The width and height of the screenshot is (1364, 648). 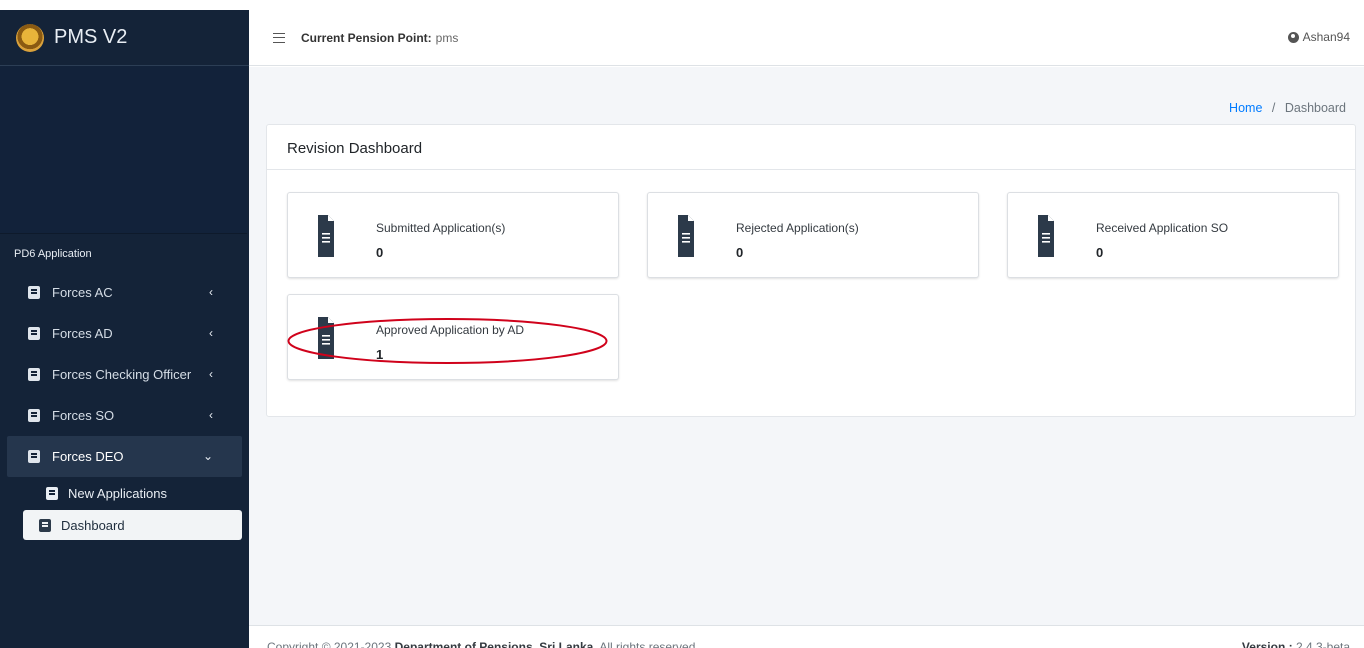 I want to click on nav-section-header: PD6 Application, so click(x=53, y=254).